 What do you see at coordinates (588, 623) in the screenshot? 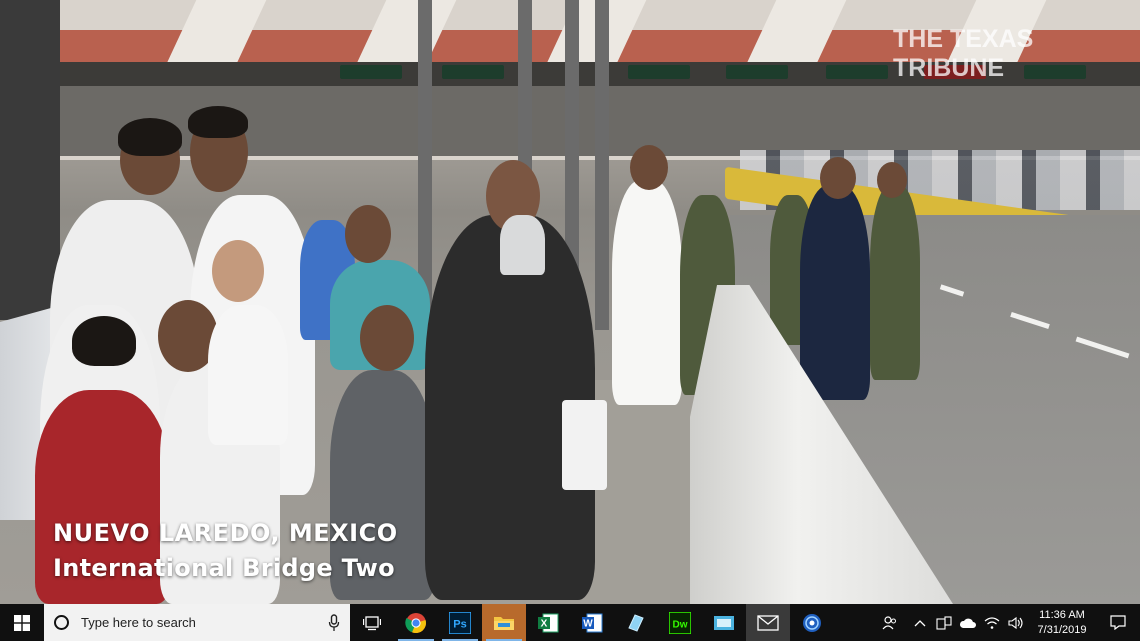
I see `svg-text: W` at bounding box center [588, 623].